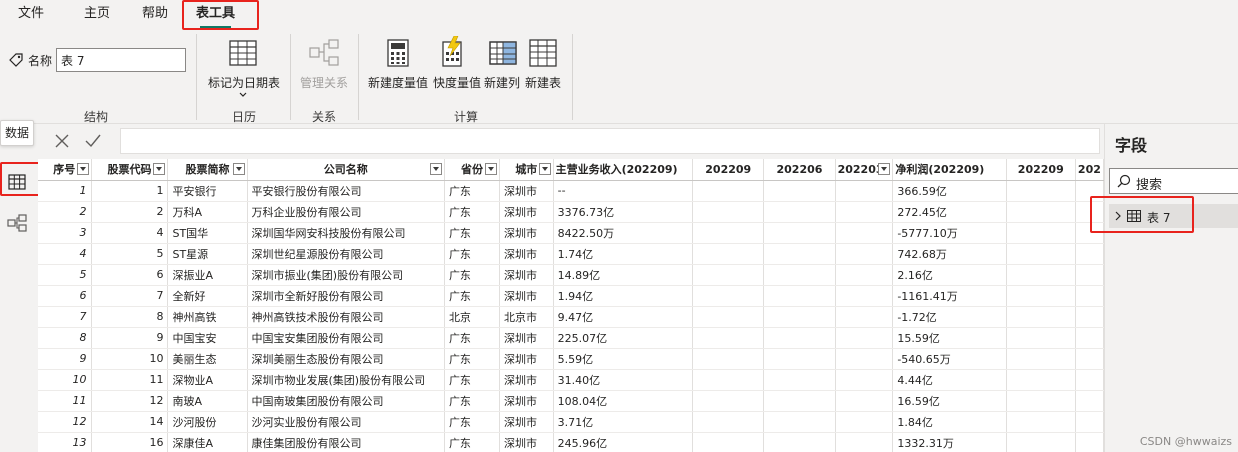 This screenshot has width=1238, height=452. Describe the element at coordinates (623, 317) in the screenshot. I see `table-cell: 9.47亿` at that location.